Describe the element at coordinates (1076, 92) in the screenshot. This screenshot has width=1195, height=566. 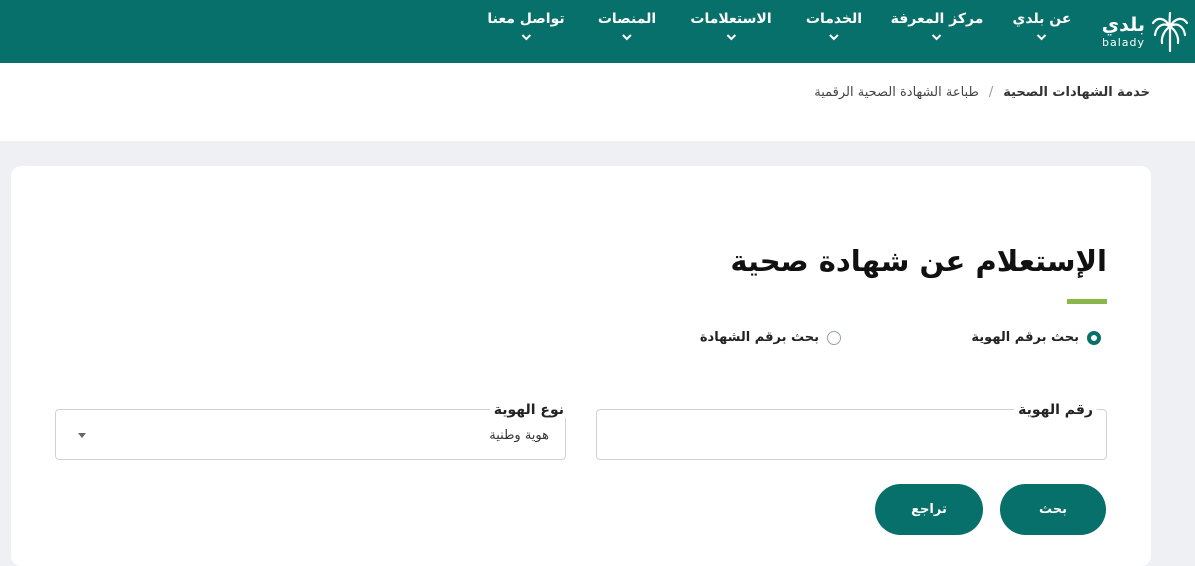
I see `breadcrumb-parent-link: خدمة الشهادات الصحية` at that location.